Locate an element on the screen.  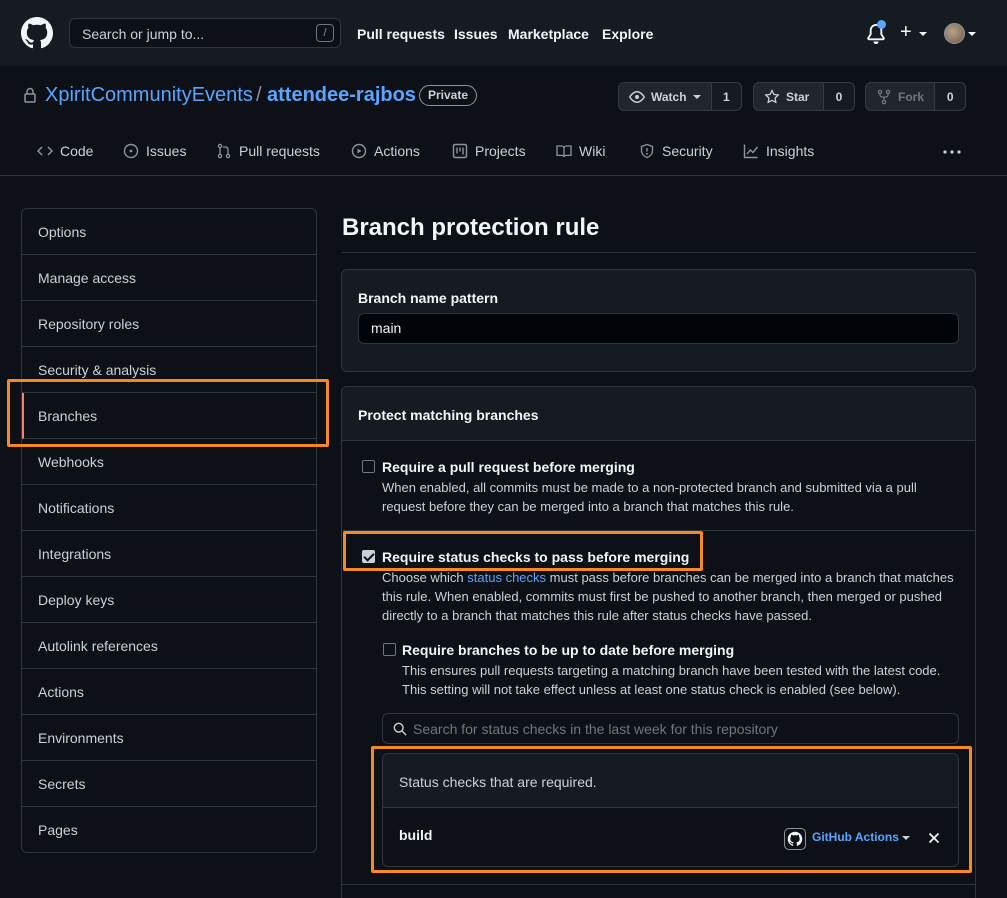
tab-label: Issues is located at coordinates (166, 151).